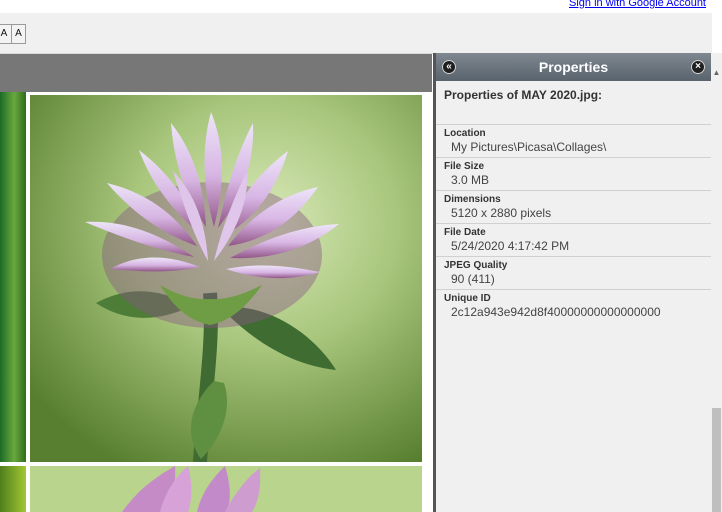 The width and height of the screenshot is (722, 512). Describe the element at coordinates (716, 73) in the screenshot. I see `scroll-up-icon: ▲` at that location.